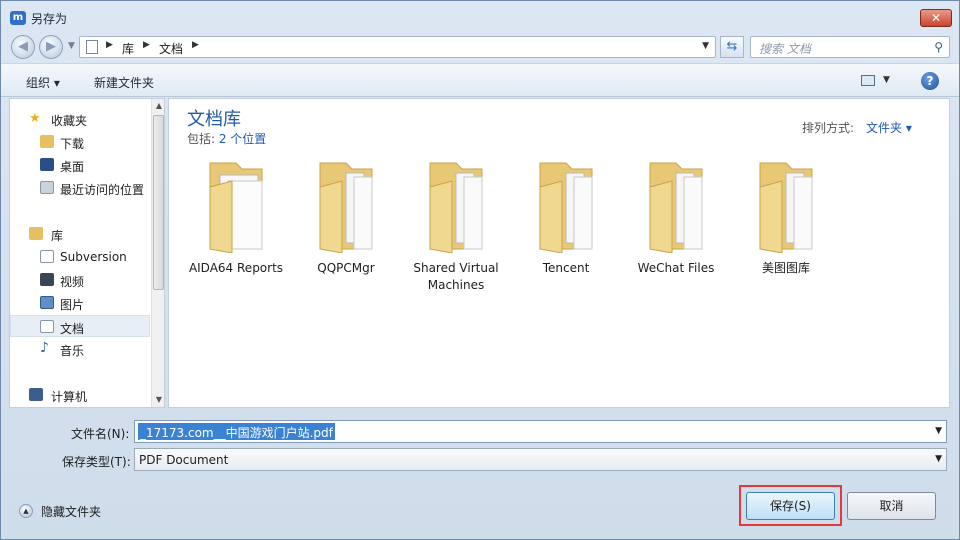 This screenshot has width=960, height=540. I want to click on sidebar-item-label: 文档, so click(72, 329).